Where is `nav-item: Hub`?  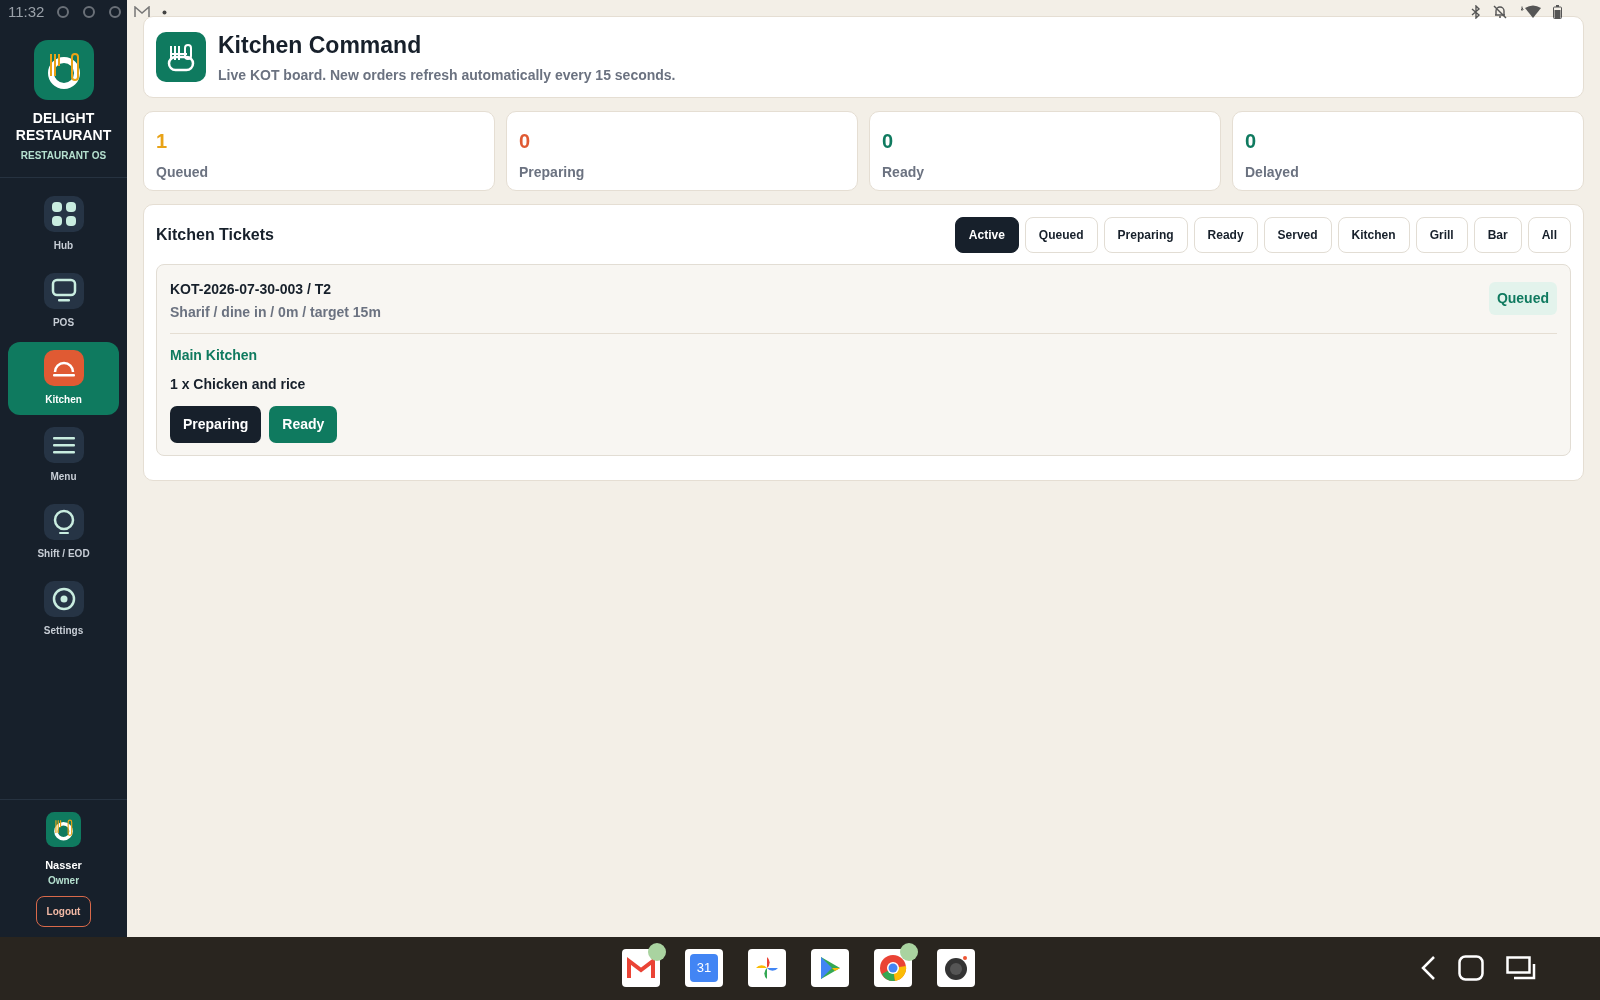
nav-item: Hub is located at coordinates (63, 224).